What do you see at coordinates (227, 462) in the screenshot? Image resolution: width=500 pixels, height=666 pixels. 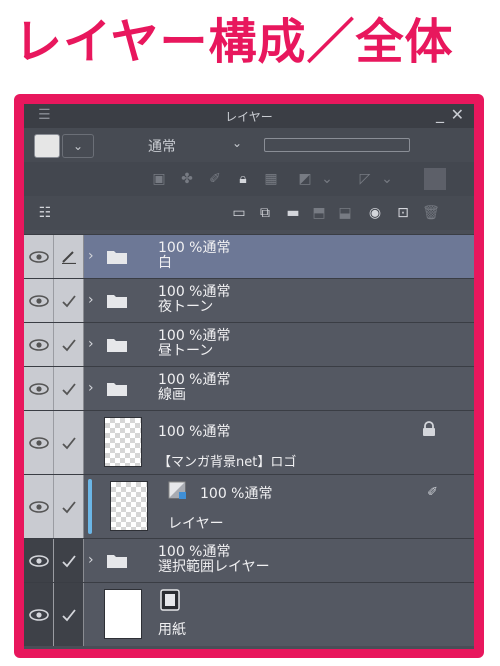 I see `layer-name: 【マンガ背景net】ロゴ` at bounding box center [227, 462].